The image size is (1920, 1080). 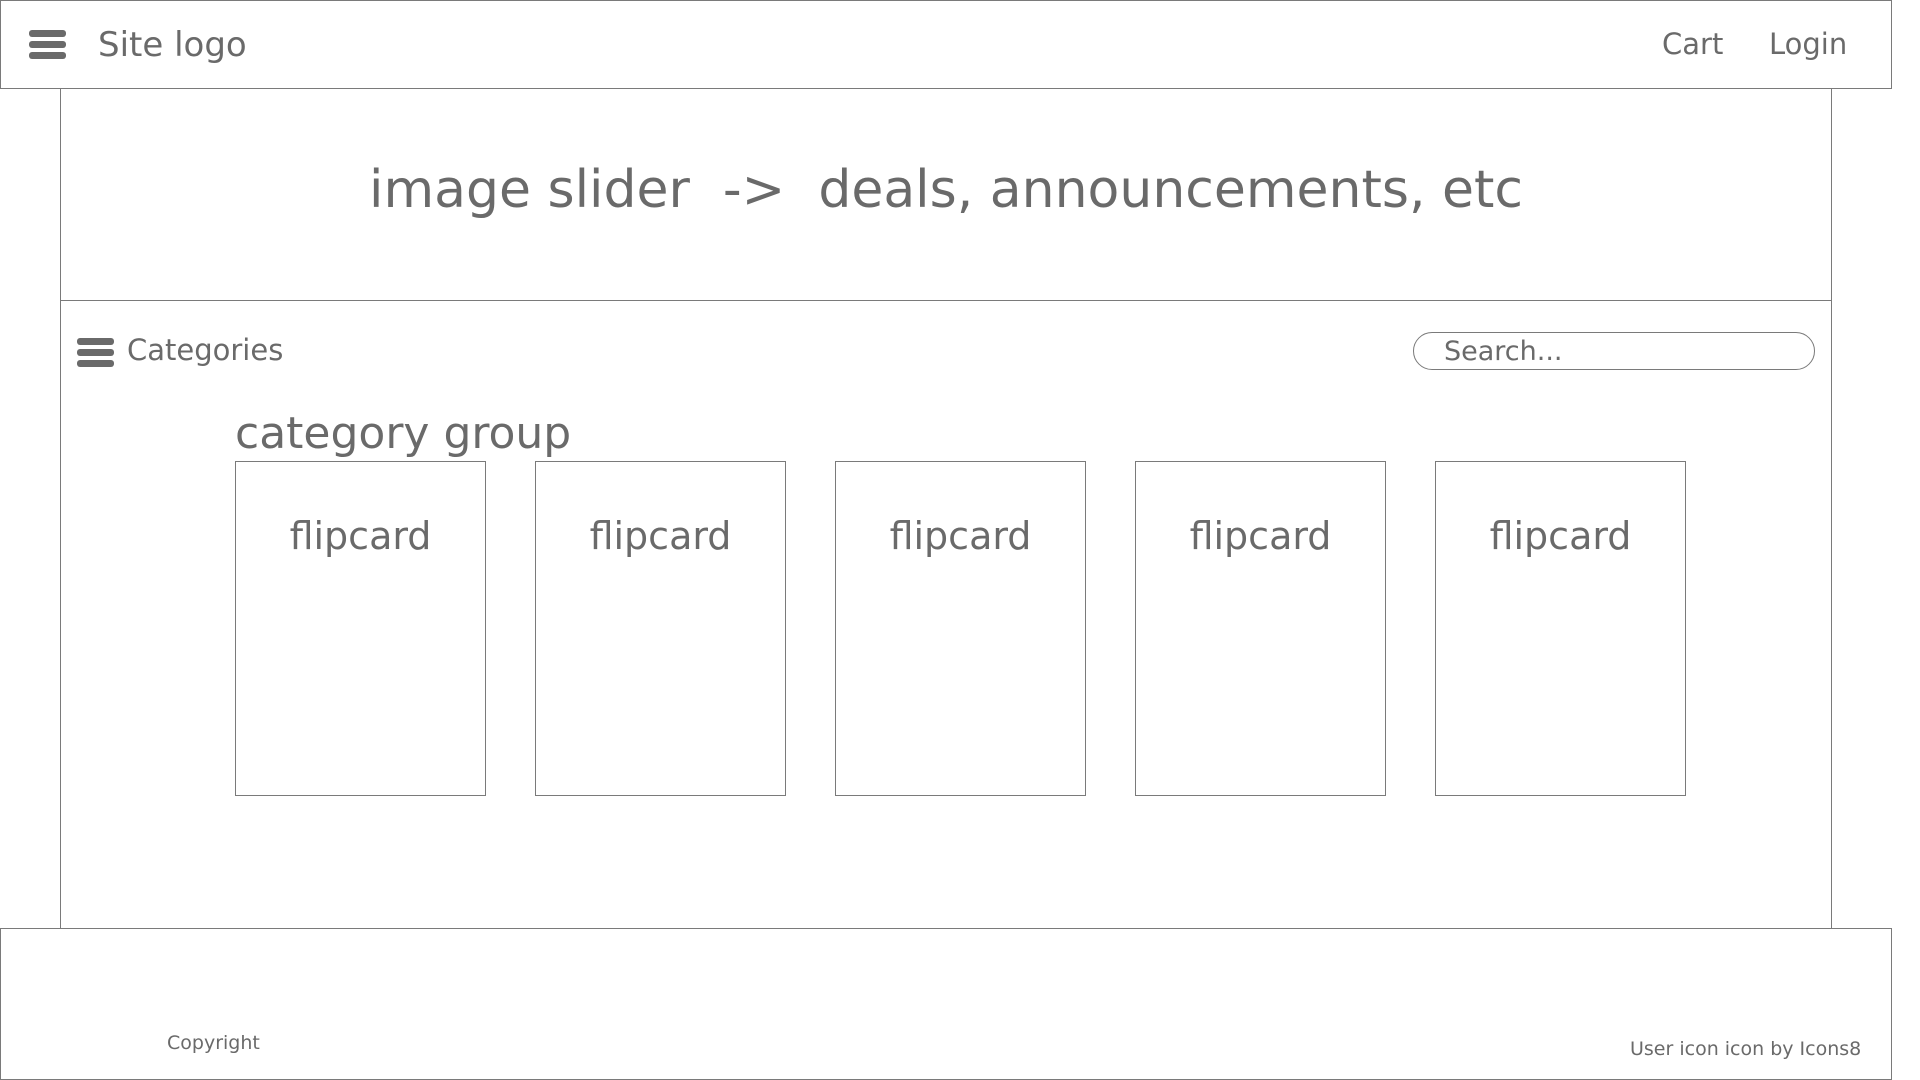 I want to click on category-group-title: category group, so click(x=403, y=433).